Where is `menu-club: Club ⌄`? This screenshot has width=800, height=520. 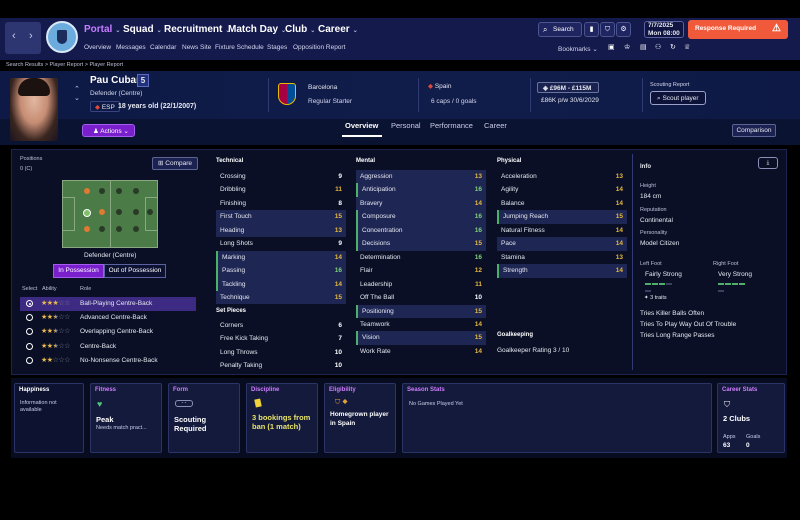
menu-club: Club ⌄ is located at coordinates (300, 29).